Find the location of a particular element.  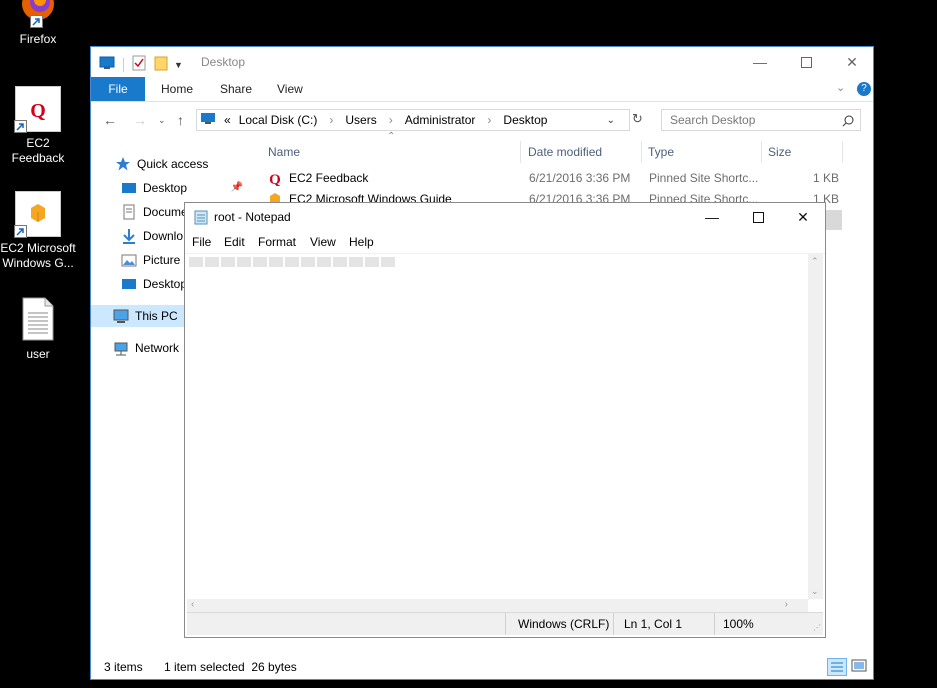

desktop-icon-firefox: Firefox is located at coordinates (38, 23).